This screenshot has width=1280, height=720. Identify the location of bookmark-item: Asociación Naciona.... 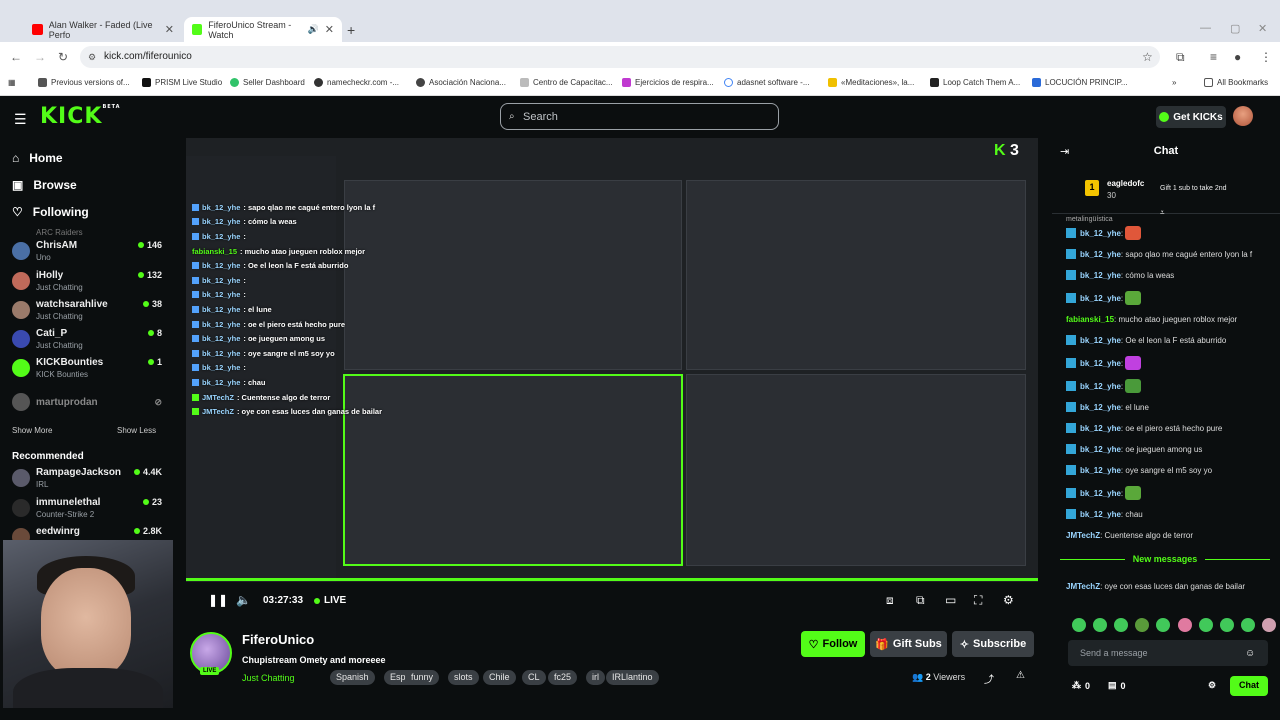
(461, 82).